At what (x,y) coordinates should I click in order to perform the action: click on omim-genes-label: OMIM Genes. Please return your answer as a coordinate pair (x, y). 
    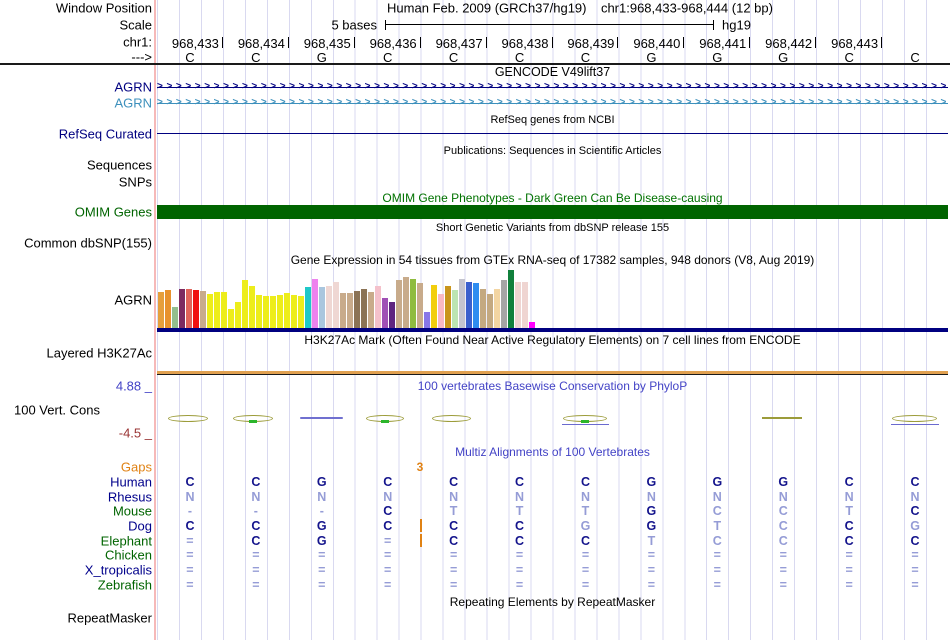
    Looking at the image, I should click on (113, 212).